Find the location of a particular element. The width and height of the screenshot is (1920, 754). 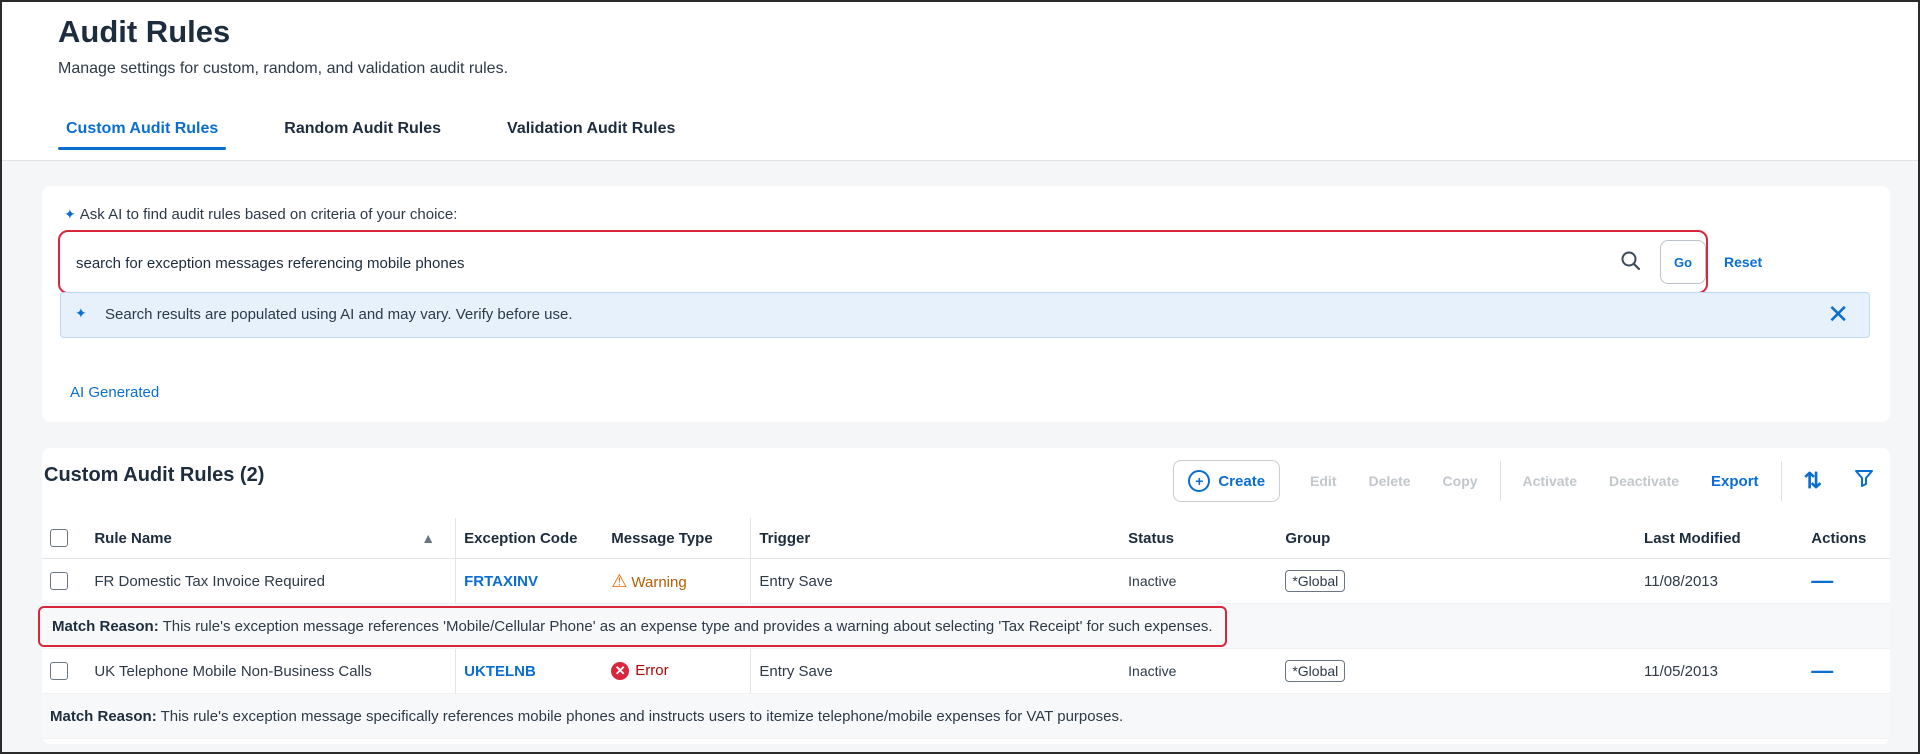

exception-code-link: FRTAXINV is located at coordinates (501, 581).